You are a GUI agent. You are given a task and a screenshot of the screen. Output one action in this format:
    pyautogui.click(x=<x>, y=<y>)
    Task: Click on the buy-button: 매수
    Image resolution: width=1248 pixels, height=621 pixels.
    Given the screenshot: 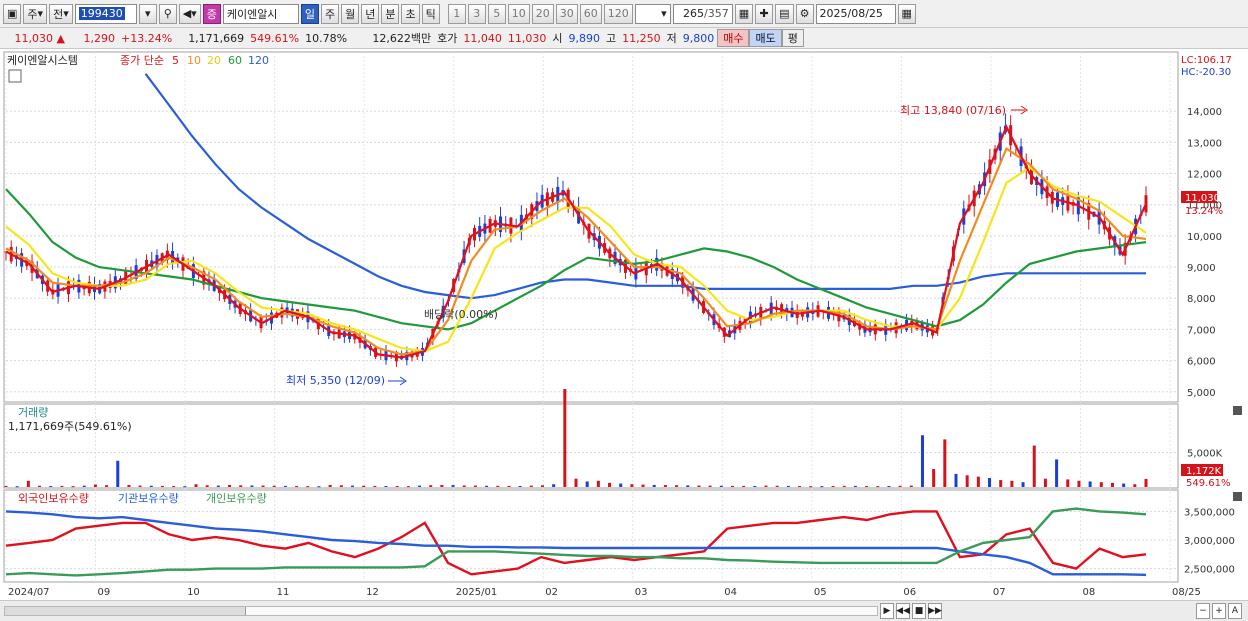 What is the action you would take?
    pyautogui.click(x=733, y=38)
    